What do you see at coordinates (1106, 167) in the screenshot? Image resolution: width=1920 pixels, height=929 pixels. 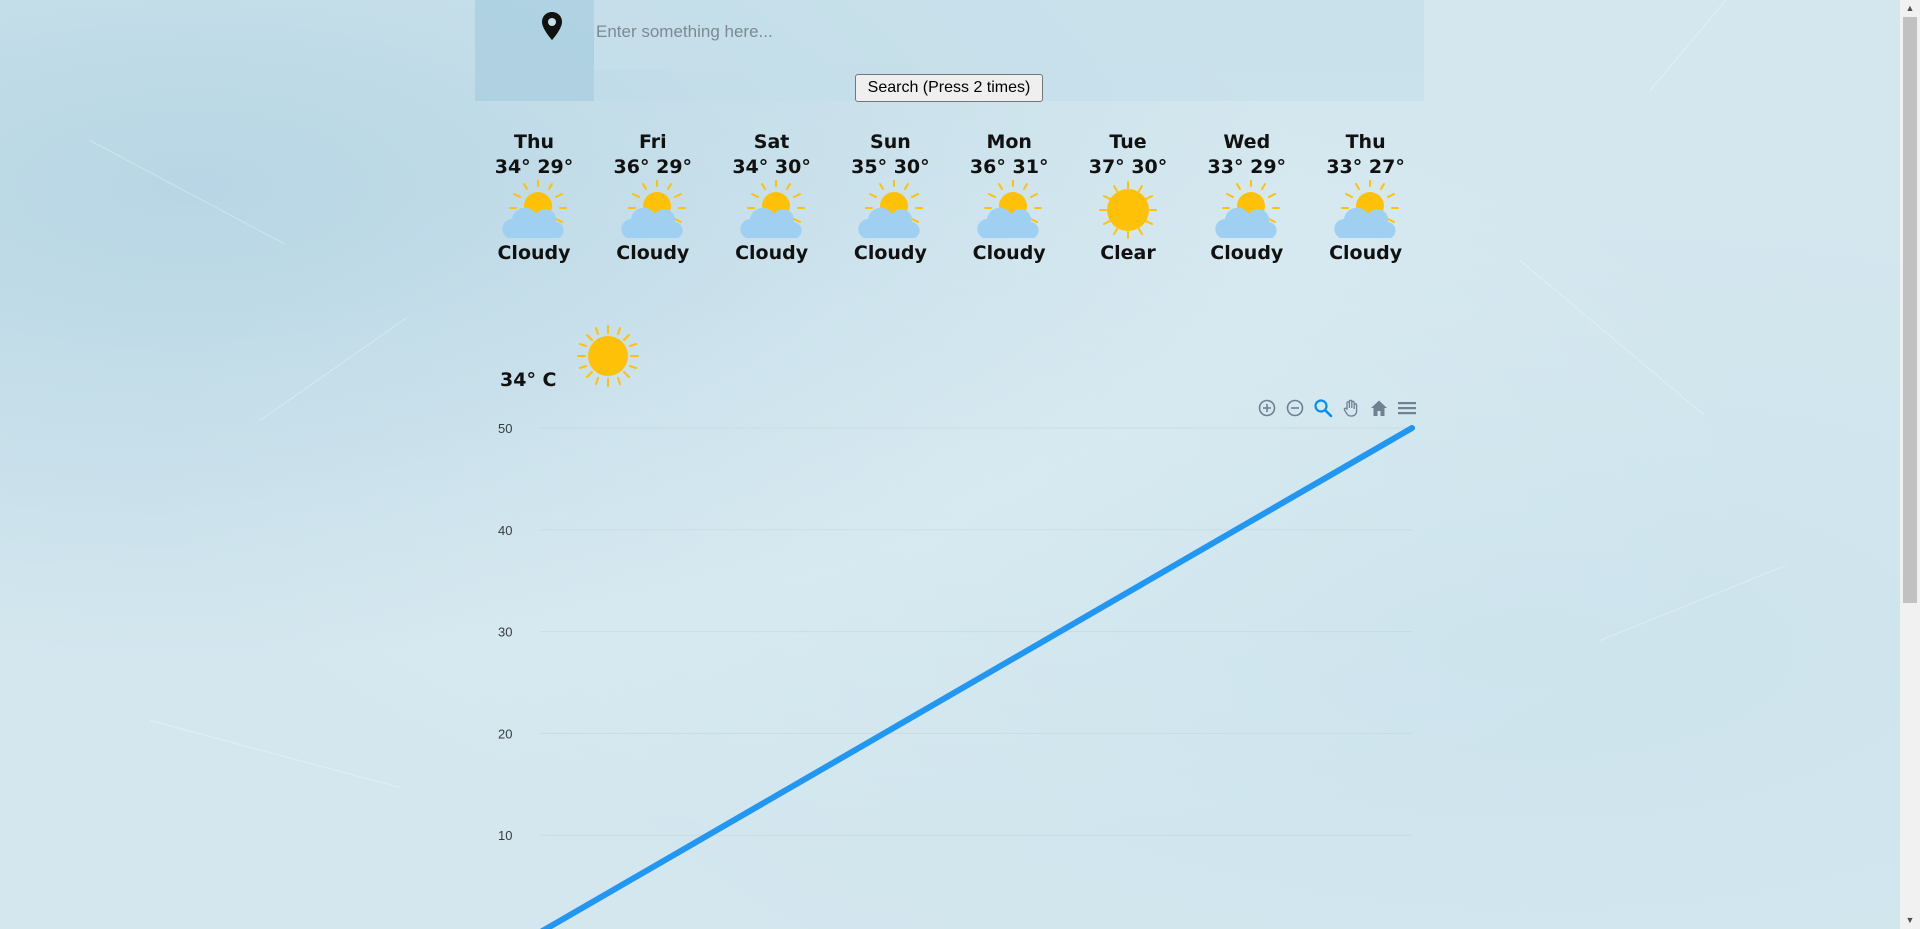 I see `forecast-high: 37°` at bounding box center [1106, 167].